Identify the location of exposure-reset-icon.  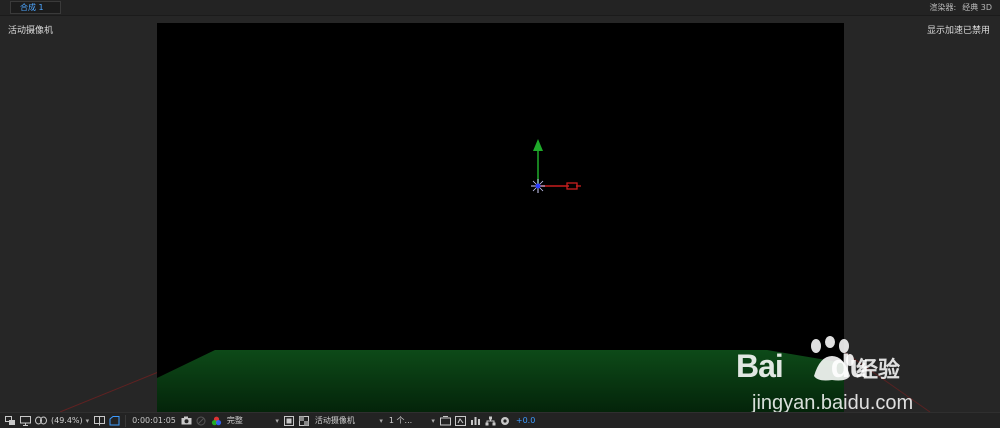
(505, 421).